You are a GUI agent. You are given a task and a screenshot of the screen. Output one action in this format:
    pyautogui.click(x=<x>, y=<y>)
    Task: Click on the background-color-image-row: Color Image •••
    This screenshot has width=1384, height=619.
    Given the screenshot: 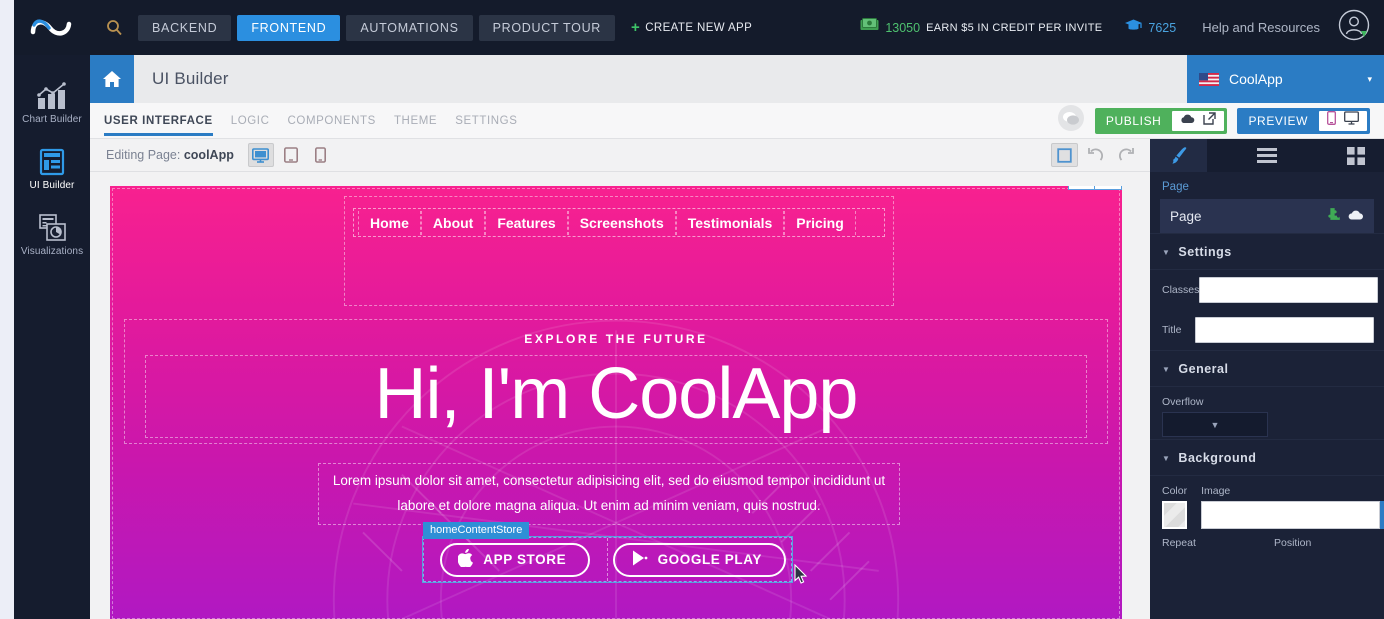 What is the action you would take?
    pyautogui.click(x=1267, y=502)
    